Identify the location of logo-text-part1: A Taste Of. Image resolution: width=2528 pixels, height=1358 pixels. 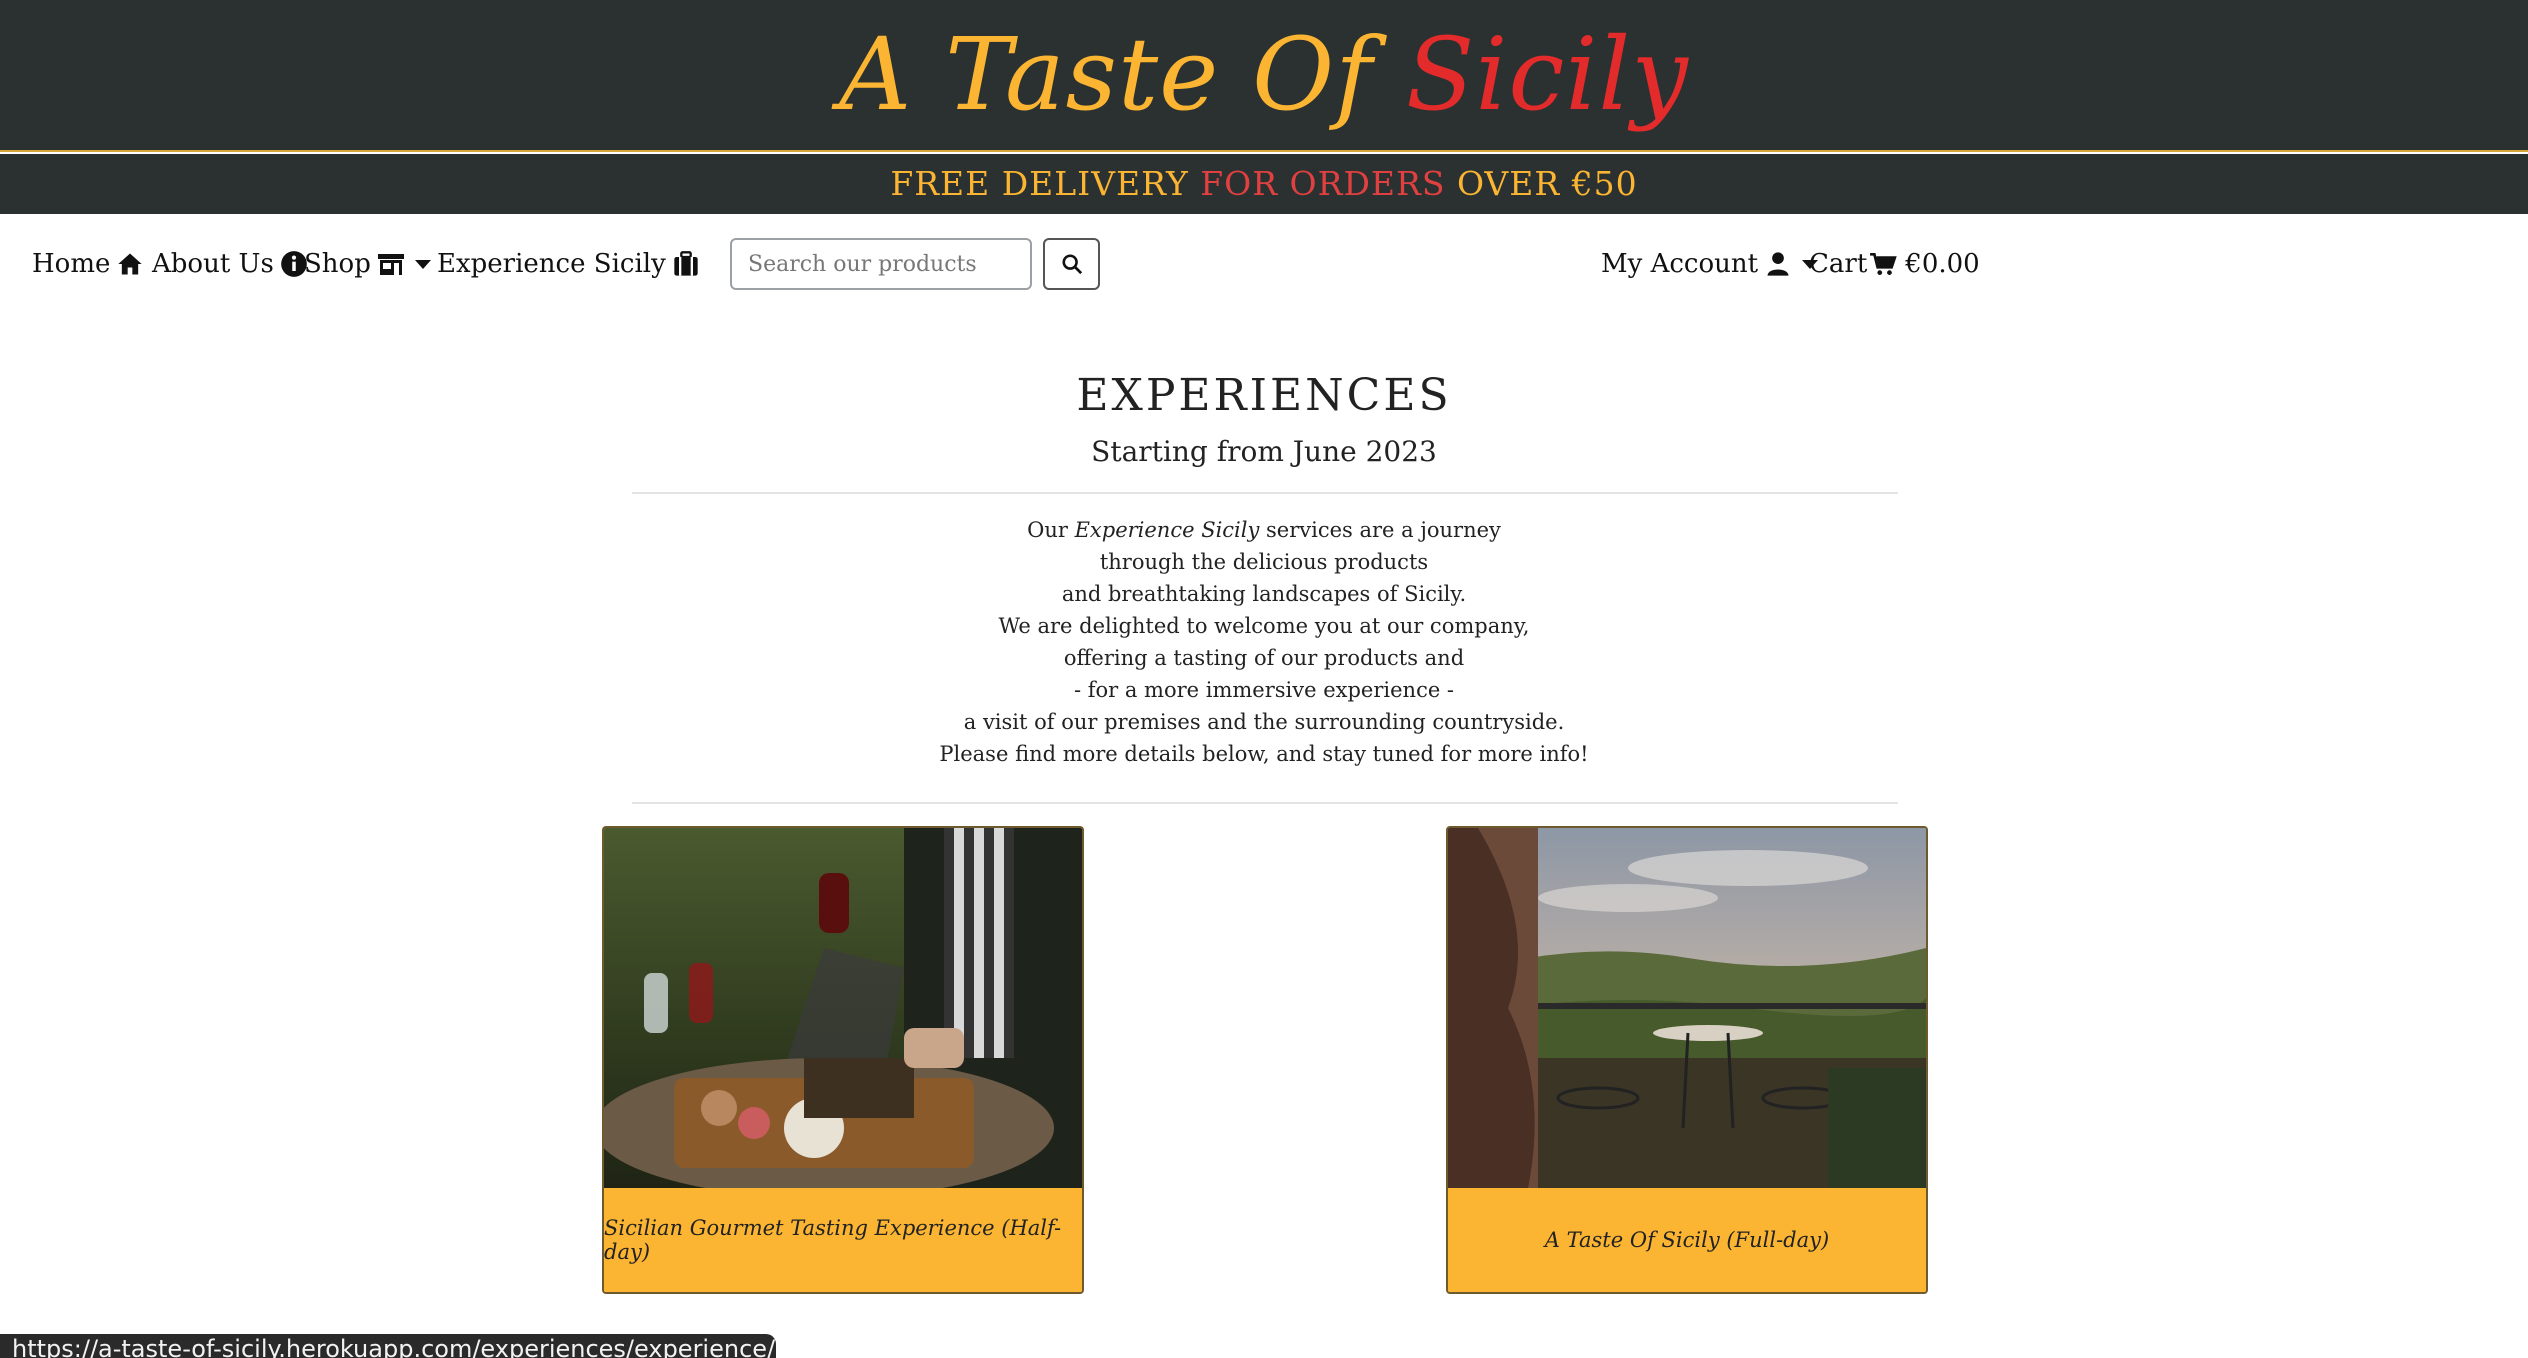
(1122, 74).